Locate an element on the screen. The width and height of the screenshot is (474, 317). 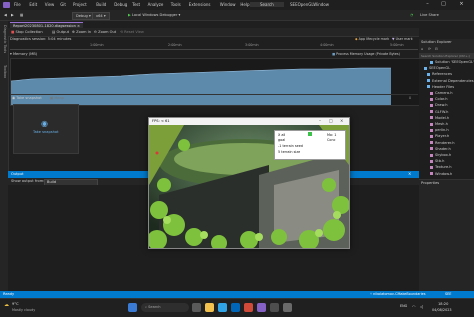
game-close-icon: × is located at coordinates (341, 120).